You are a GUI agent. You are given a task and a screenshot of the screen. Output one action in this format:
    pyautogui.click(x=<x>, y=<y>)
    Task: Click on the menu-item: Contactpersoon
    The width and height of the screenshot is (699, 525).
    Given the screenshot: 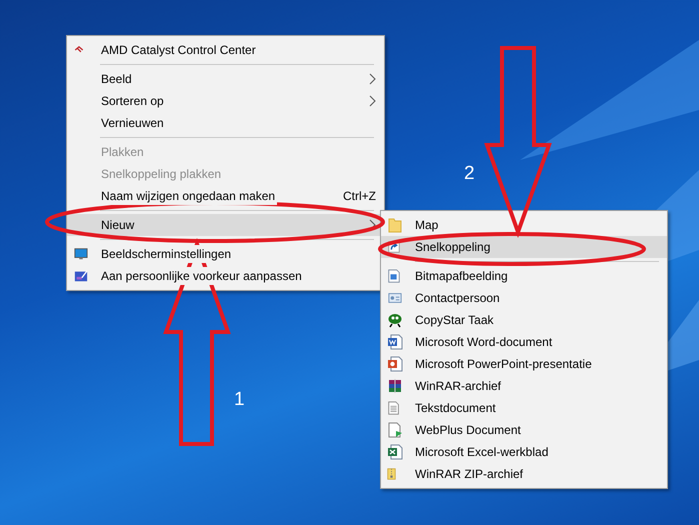 What is the action you would take?
    pyautogui.click(x=524, y=298)
    